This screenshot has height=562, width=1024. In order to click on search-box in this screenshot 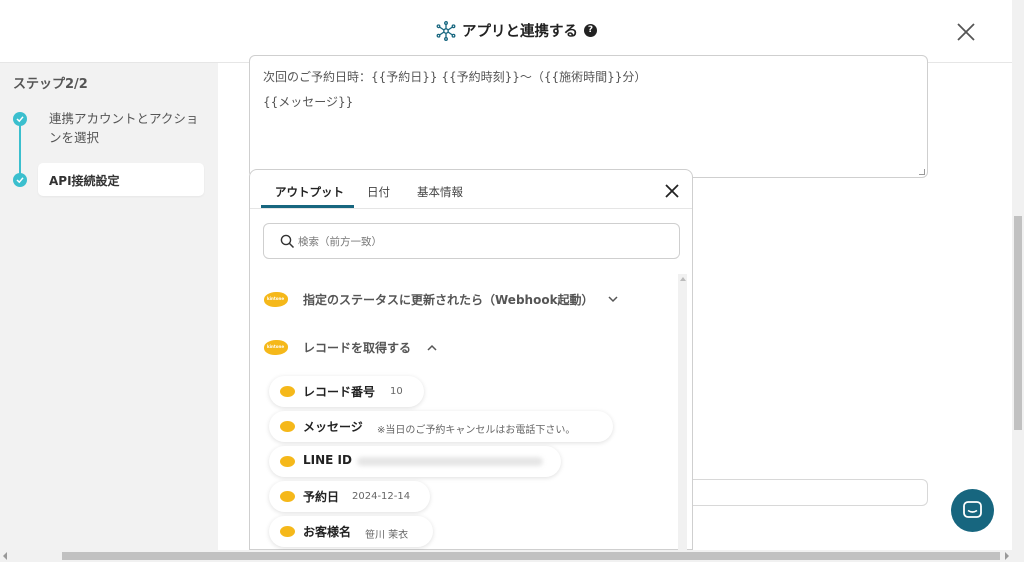, I will do `click(471, 241)`.